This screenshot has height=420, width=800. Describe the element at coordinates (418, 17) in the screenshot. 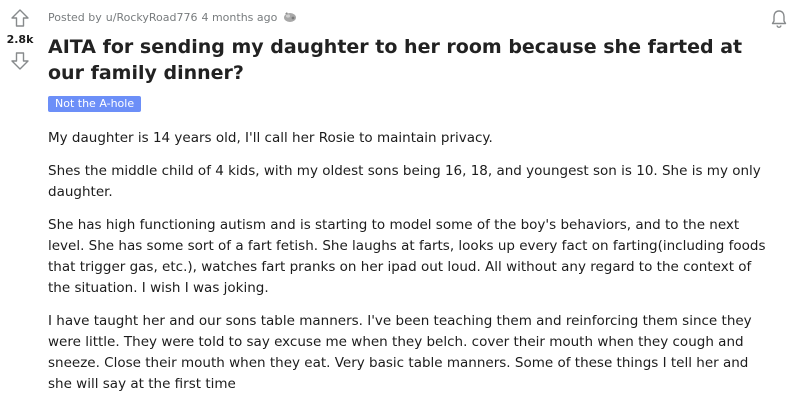

I see `post-meta: Posted by u/RockyRoad776 4 months ago` at that location.